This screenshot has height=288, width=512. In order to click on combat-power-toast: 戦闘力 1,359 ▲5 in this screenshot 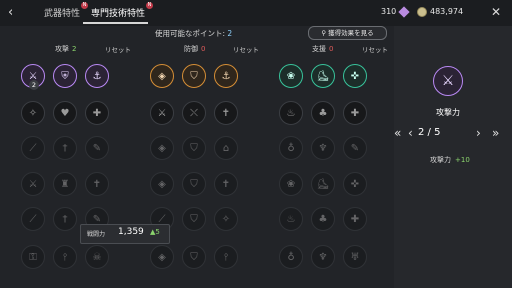, I will do `click(125, 234)`.